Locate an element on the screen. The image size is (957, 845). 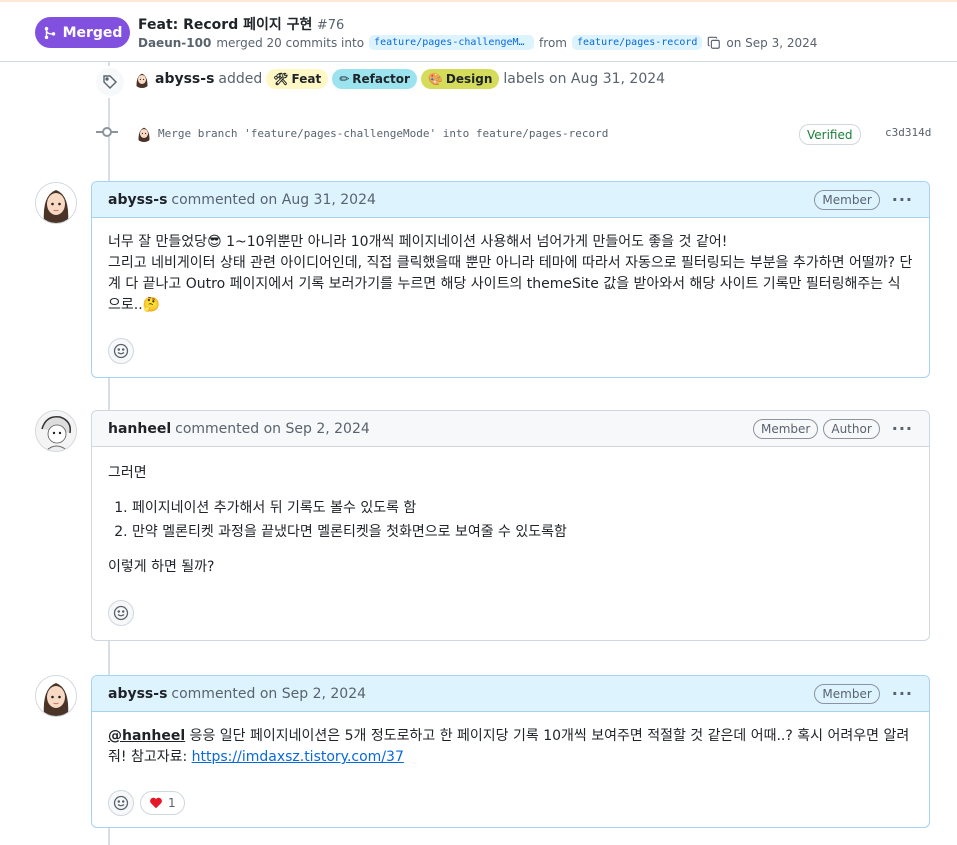
comment-text: 이렇게 하면 될까? is located at coordinates (161, 567).